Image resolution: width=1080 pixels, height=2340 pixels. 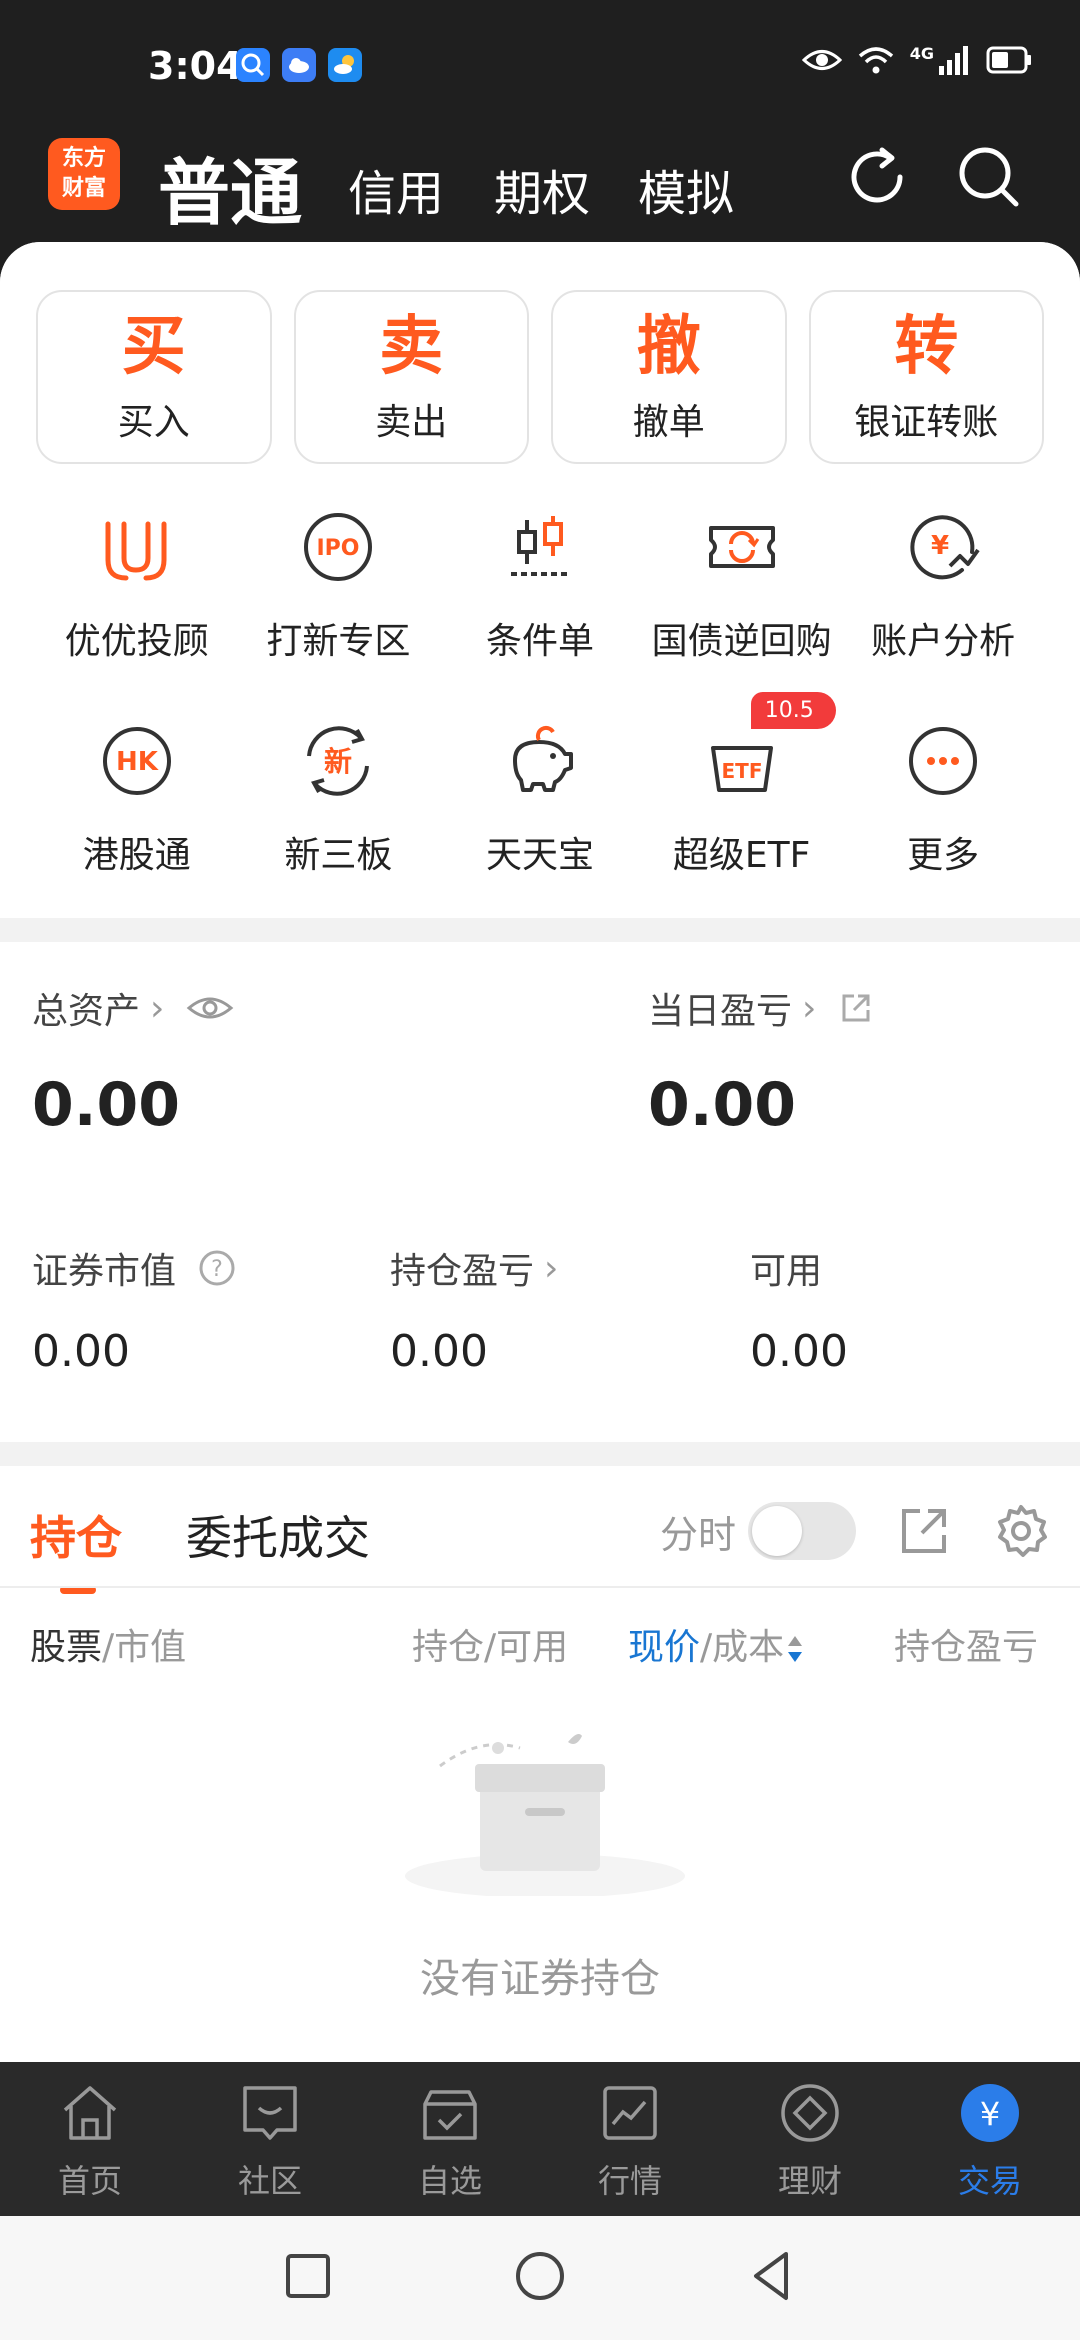 What do you see at coordinates (439, 1351) in the screenshot?
I see `position-pl-value: 0.00` at bounding box center [439, 1351].